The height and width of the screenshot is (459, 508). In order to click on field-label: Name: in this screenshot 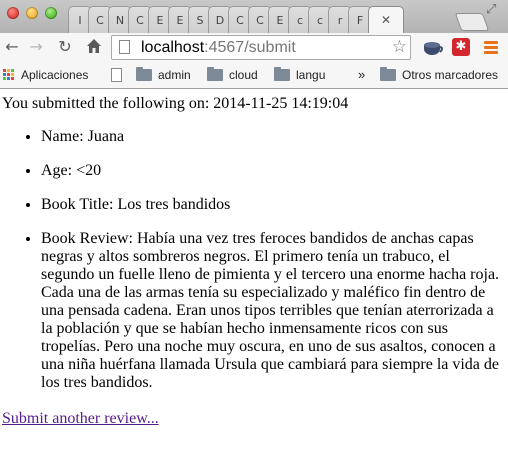, I will do `click(62, 136)`.